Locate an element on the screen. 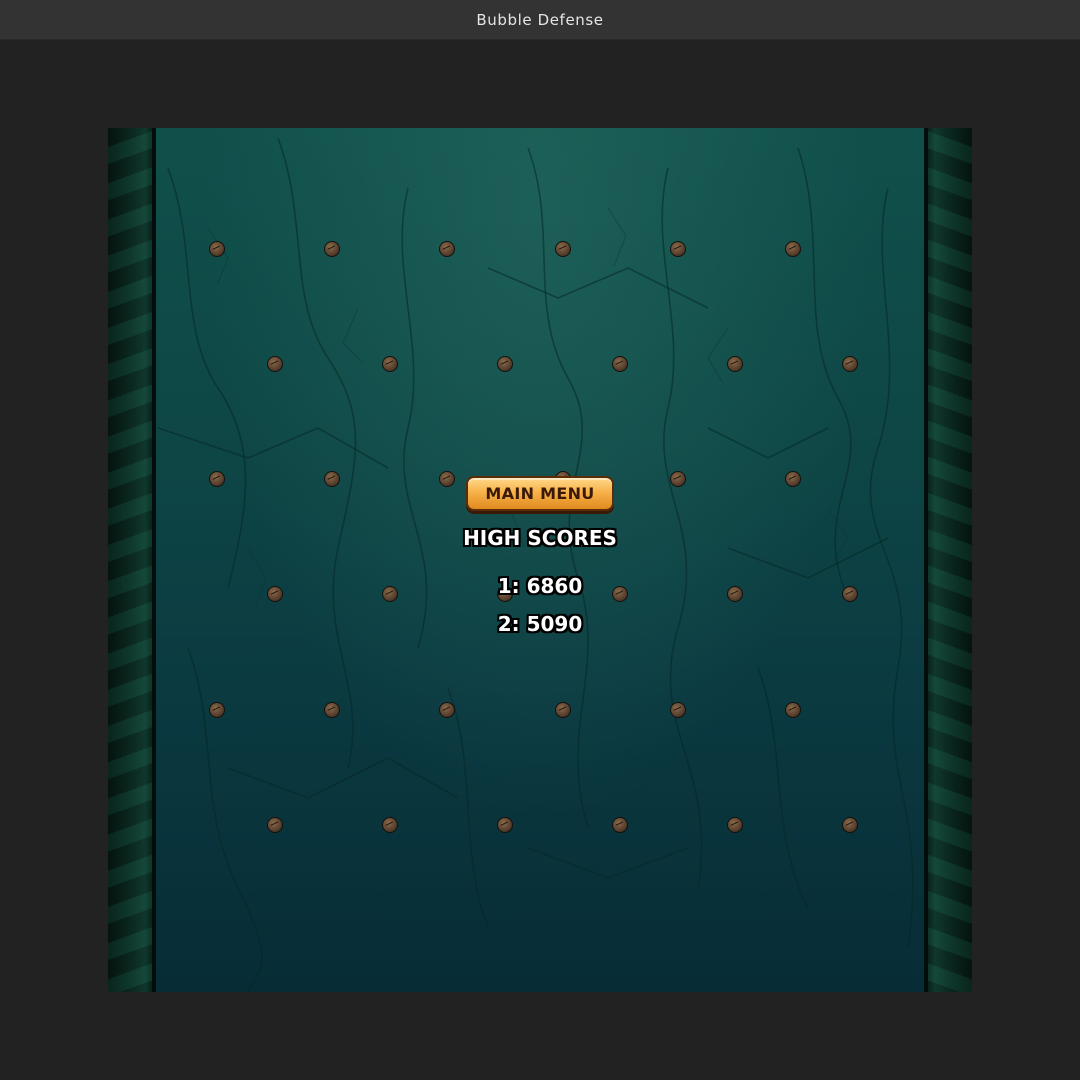  window-titlebar: Bubble Defense is located at coordinates (540, 20).